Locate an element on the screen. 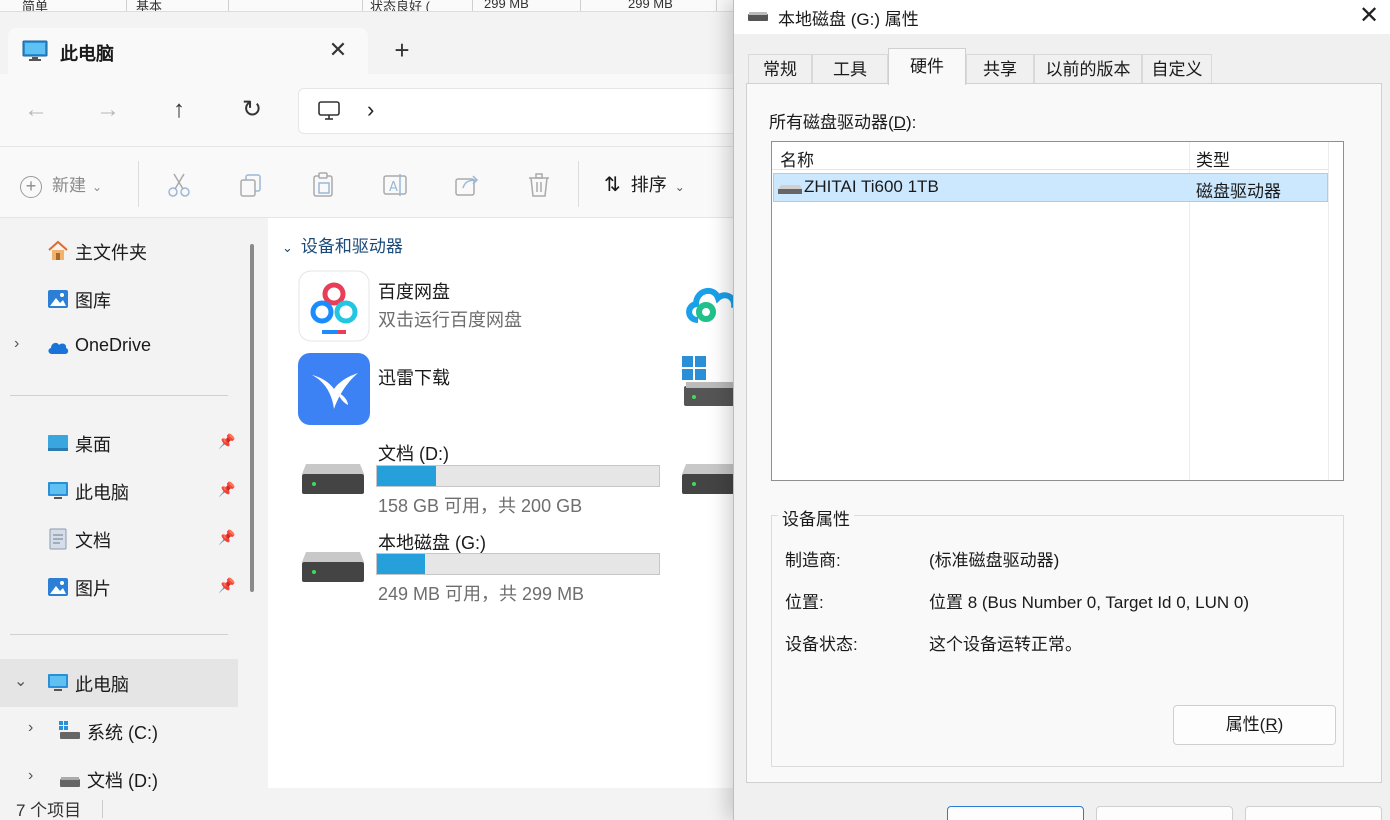 The height and width of the screenshot is (820, 1390). prop-key: 位置: is located at coordinates (804, 602).